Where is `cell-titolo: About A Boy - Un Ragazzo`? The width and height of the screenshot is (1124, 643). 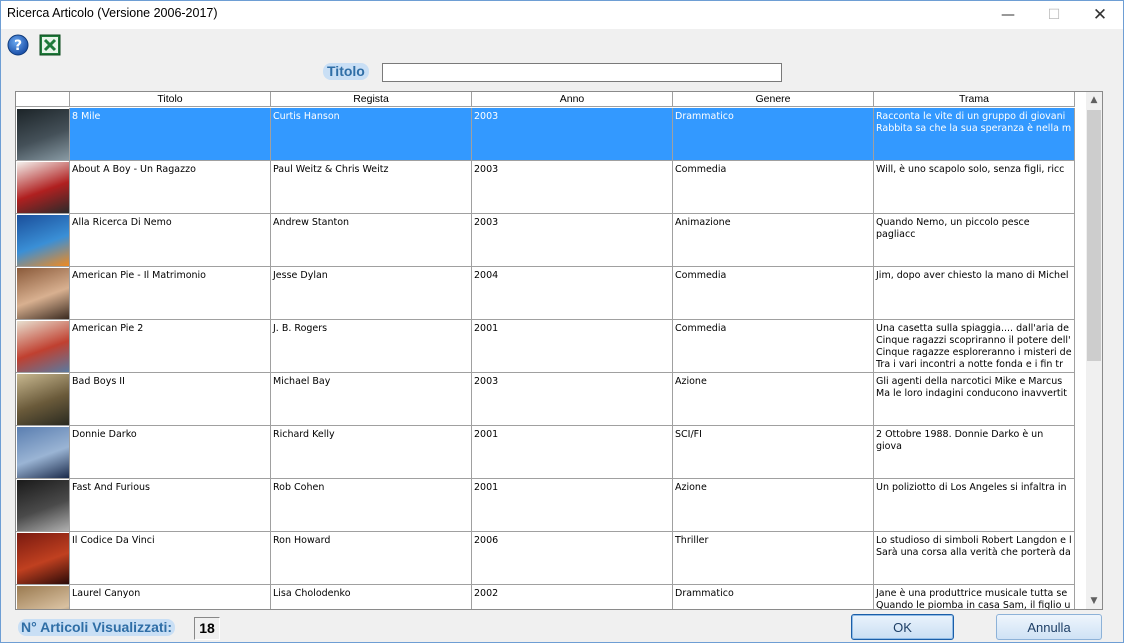 cell-titolo: About A Boy - Un Ragazzo is located at coordinates (170, 187).